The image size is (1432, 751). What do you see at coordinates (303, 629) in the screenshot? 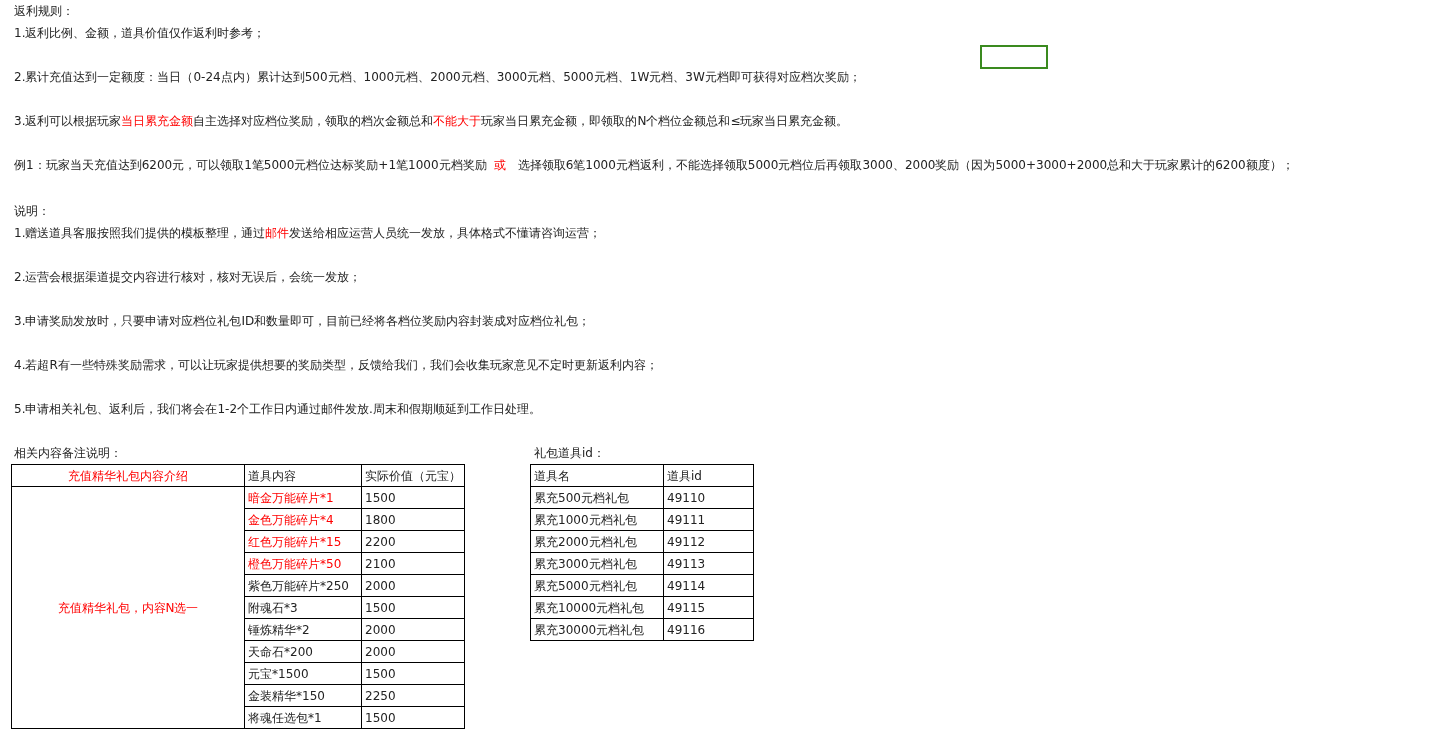
I see `table-cell: 锤炼精华*2` at bounding box center [303, 629].